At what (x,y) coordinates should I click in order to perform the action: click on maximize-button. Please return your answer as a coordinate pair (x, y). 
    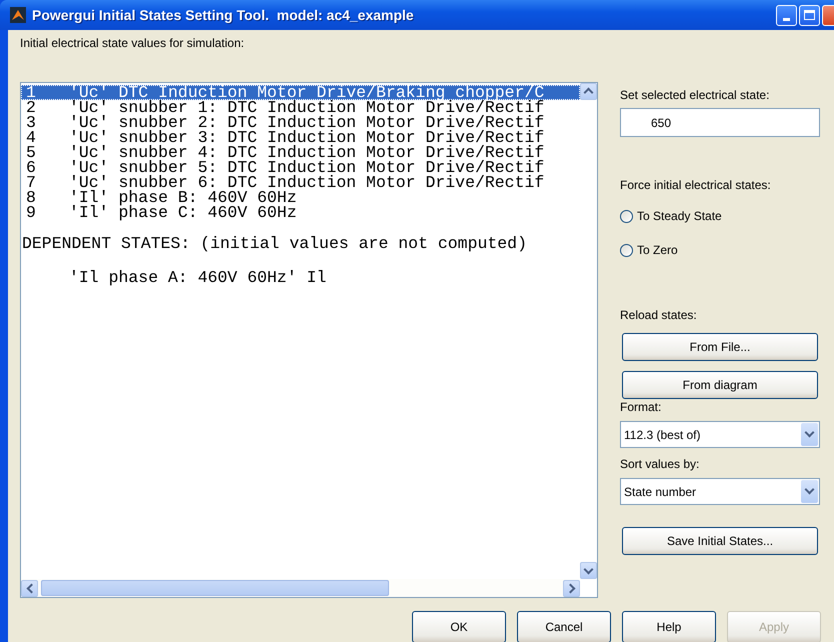
    Looking at the image, I should click on (809, 15).